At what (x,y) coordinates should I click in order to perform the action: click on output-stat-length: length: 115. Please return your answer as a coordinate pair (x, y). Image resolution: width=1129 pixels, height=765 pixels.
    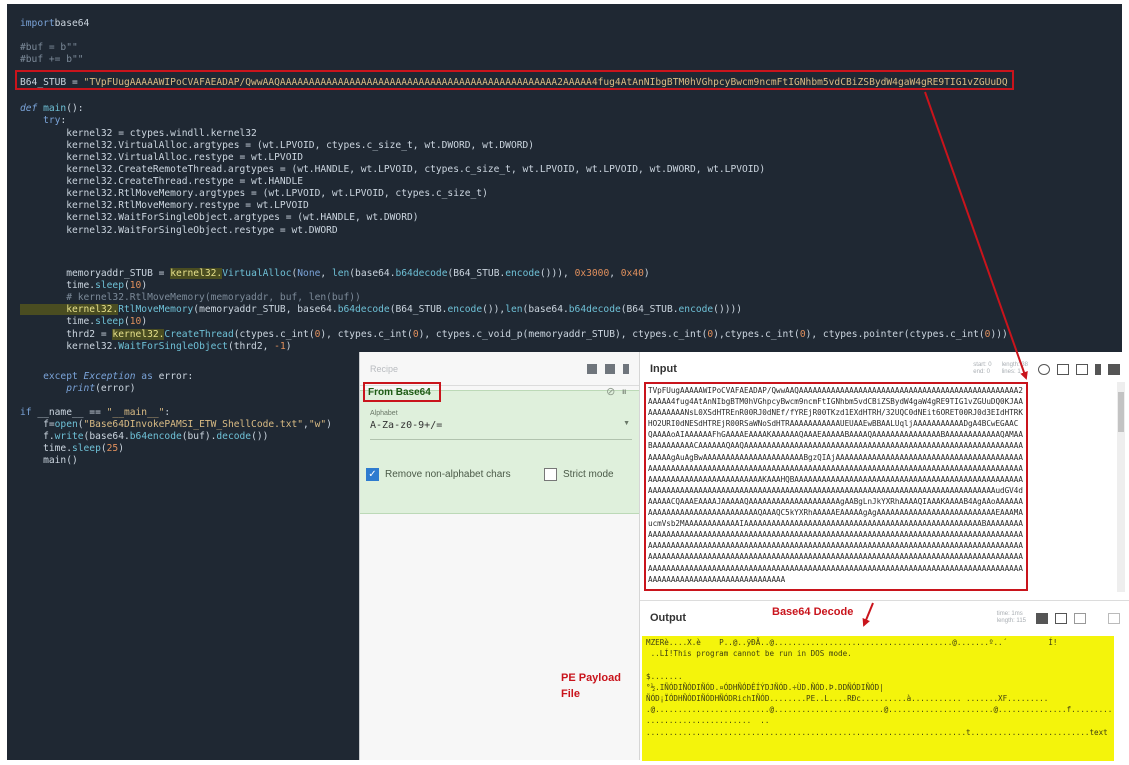
    Looking at the image, I should click on (1011, 621).